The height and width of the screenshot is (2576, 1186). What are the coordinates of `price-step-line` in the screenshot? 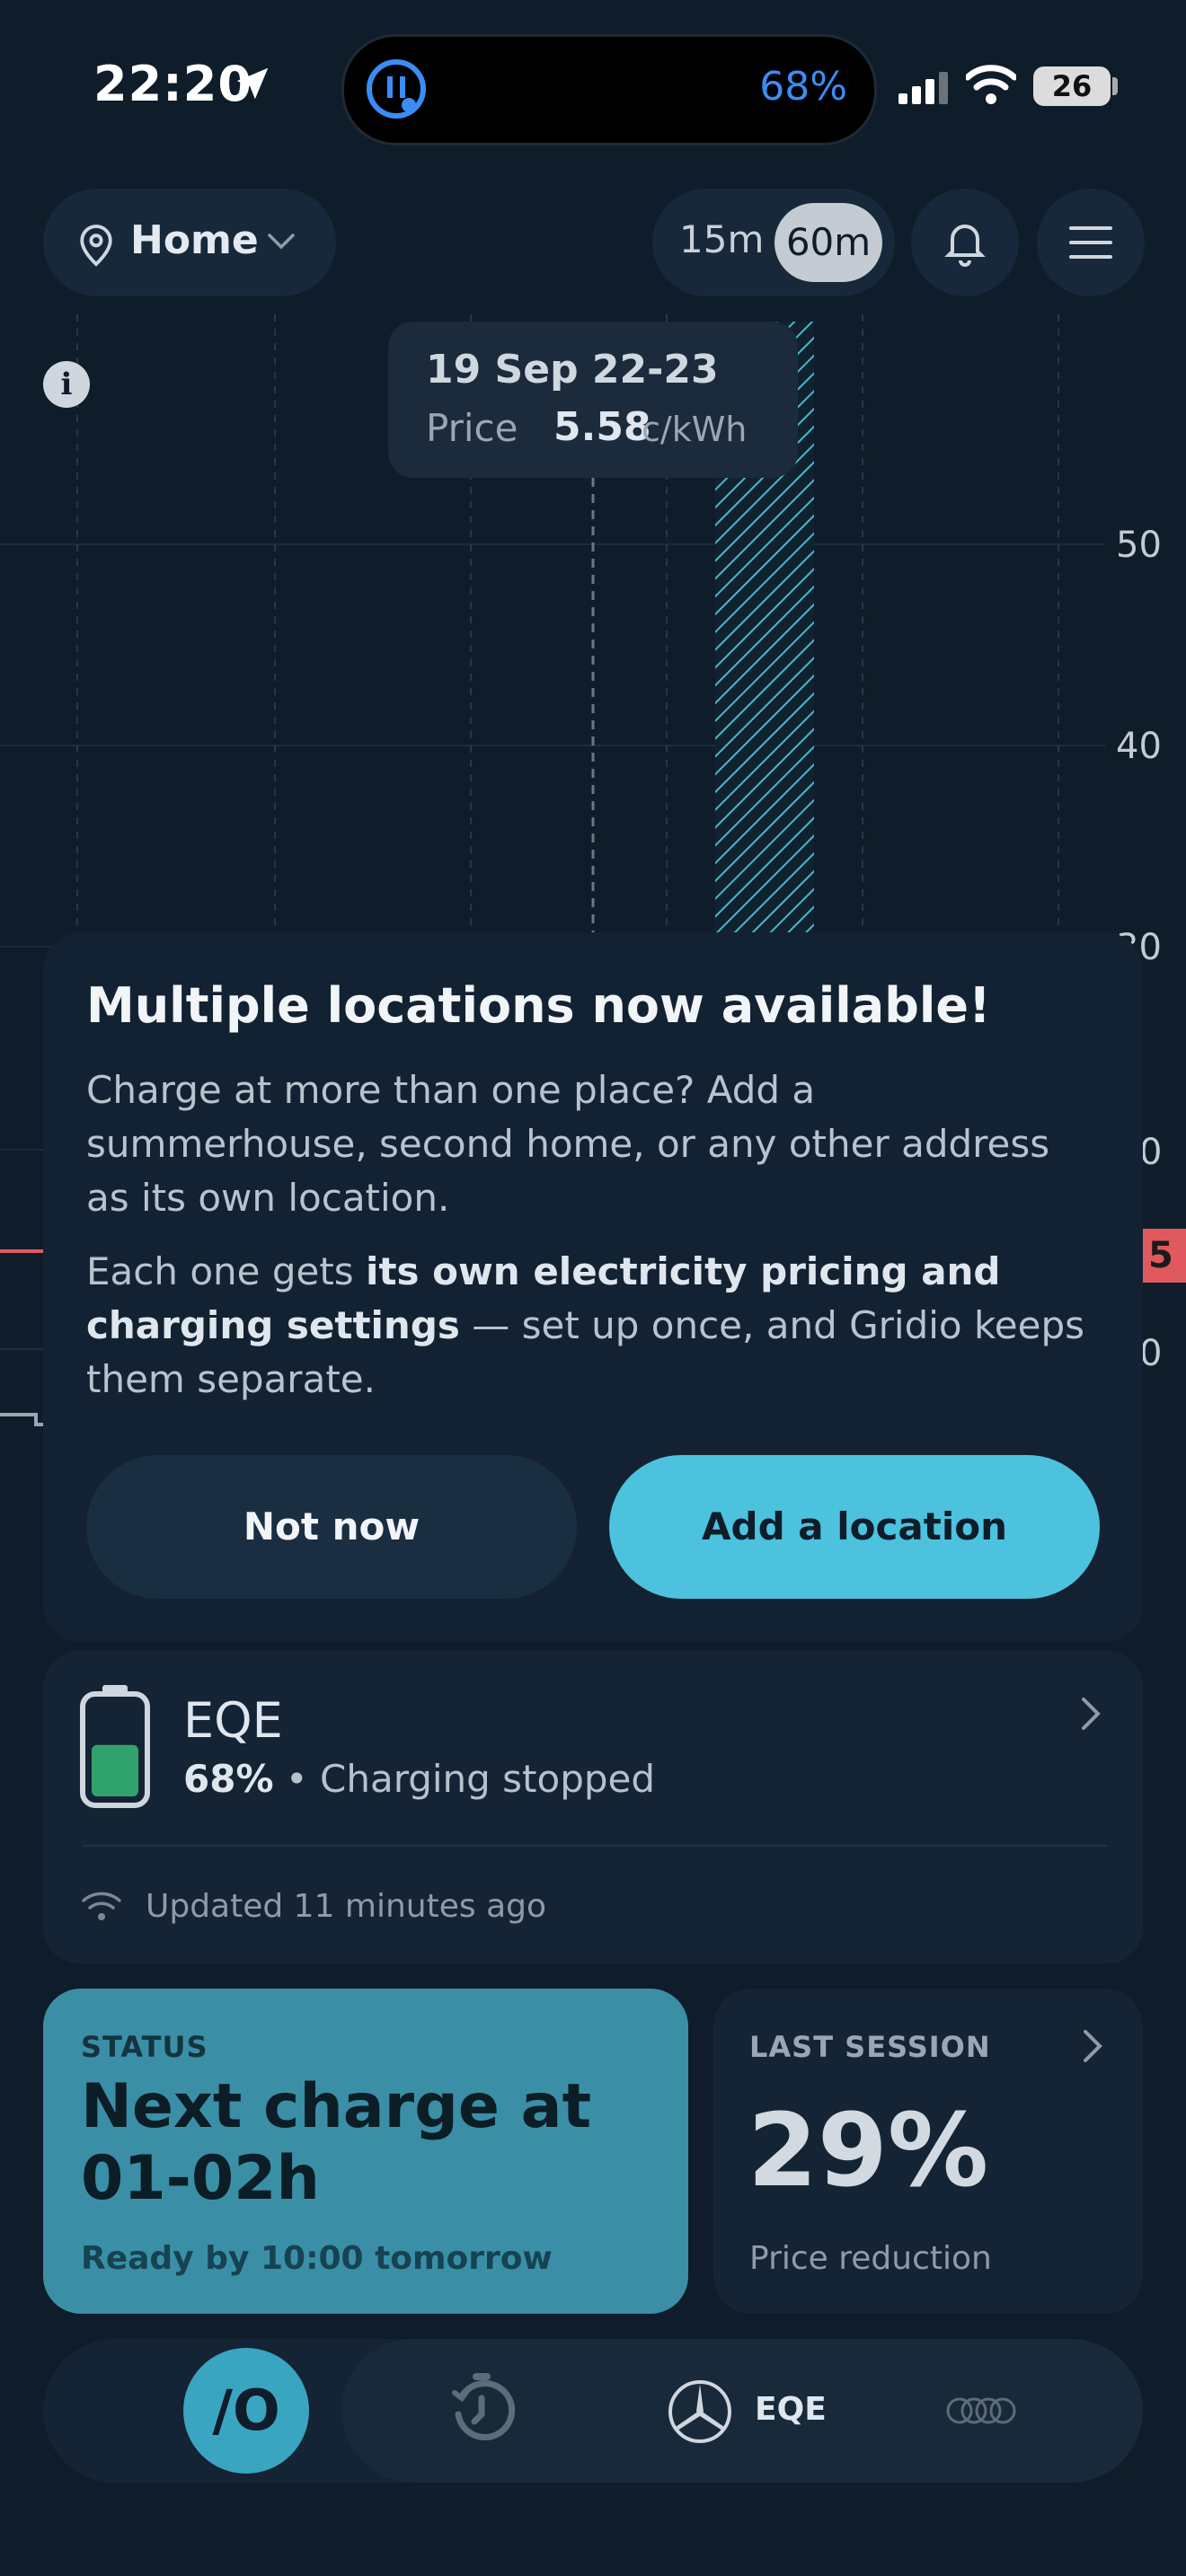 It's located at (22, 1419).